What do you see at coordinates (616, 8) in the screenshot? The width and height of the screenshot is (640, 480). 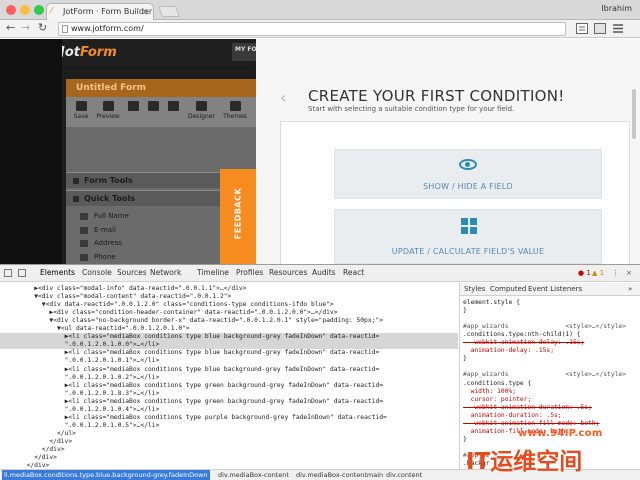 I see `profile-name: Ibrahim` at bounding box center [616, 8].